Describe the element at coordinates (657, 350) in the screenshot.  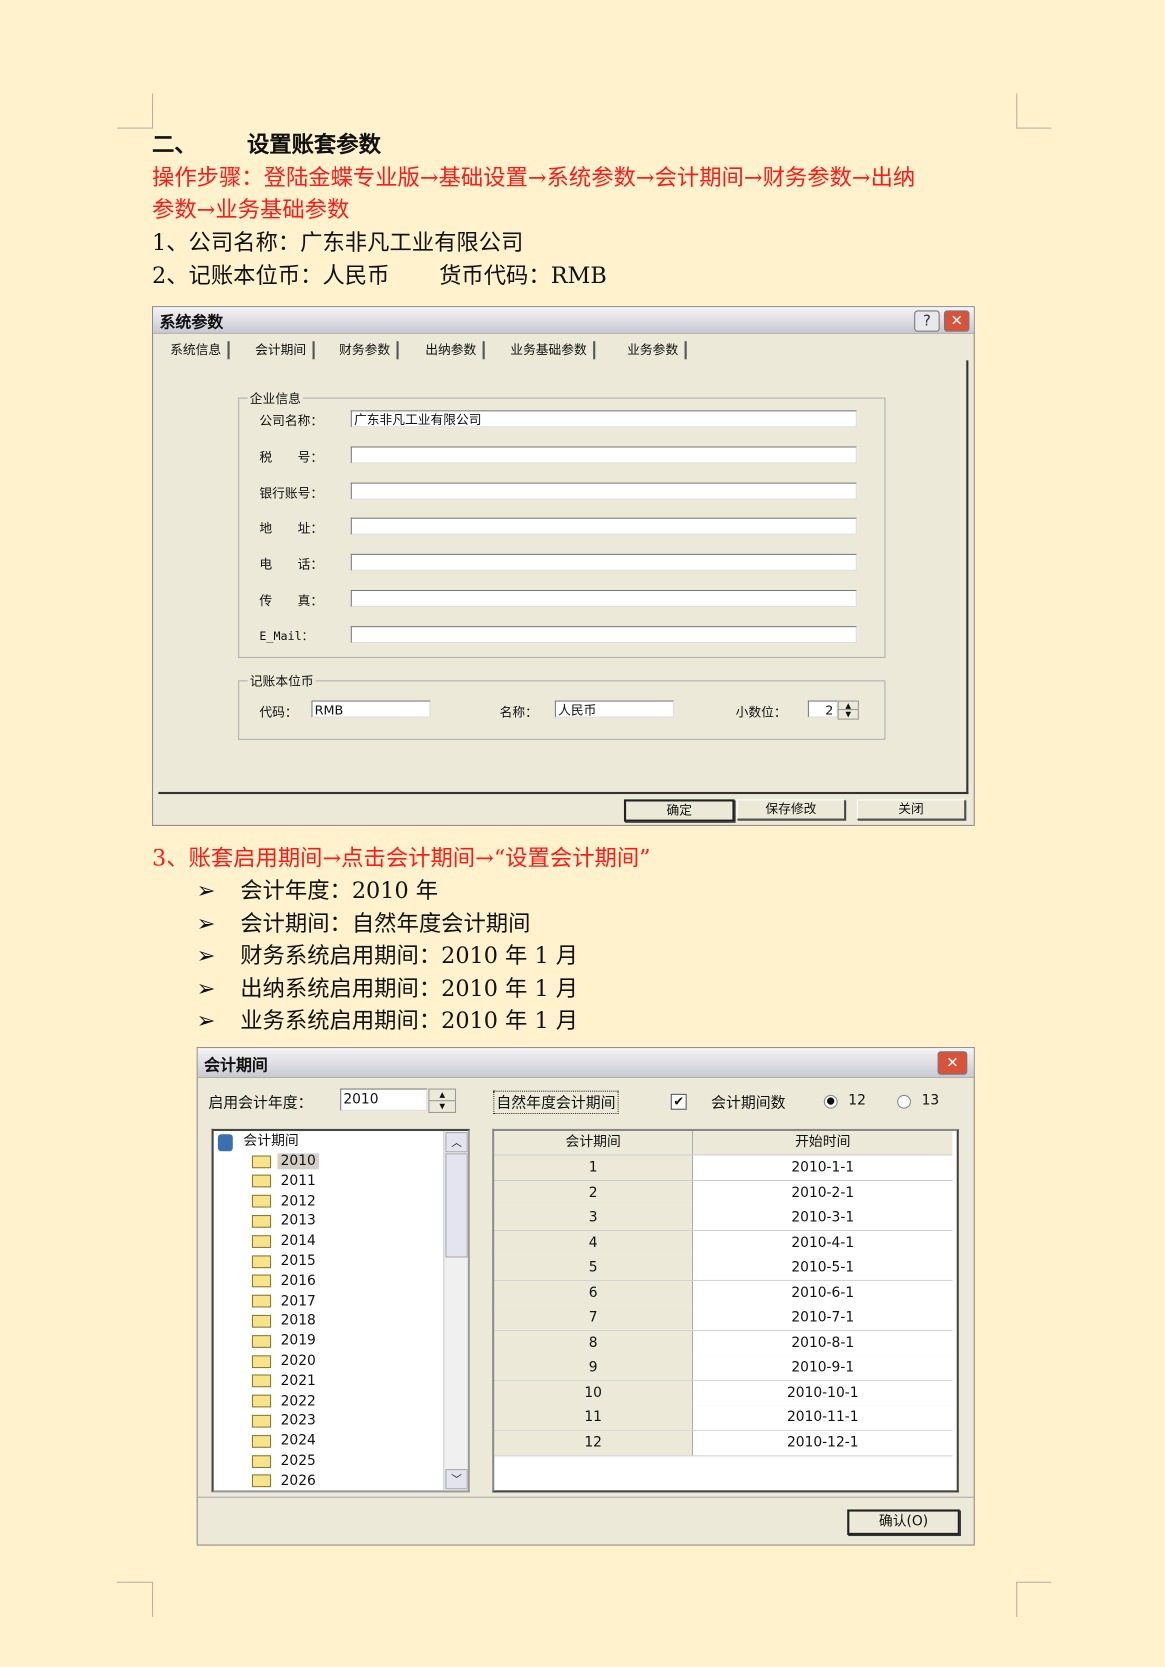
I see `tab-business-params: 业务参数` at that location.